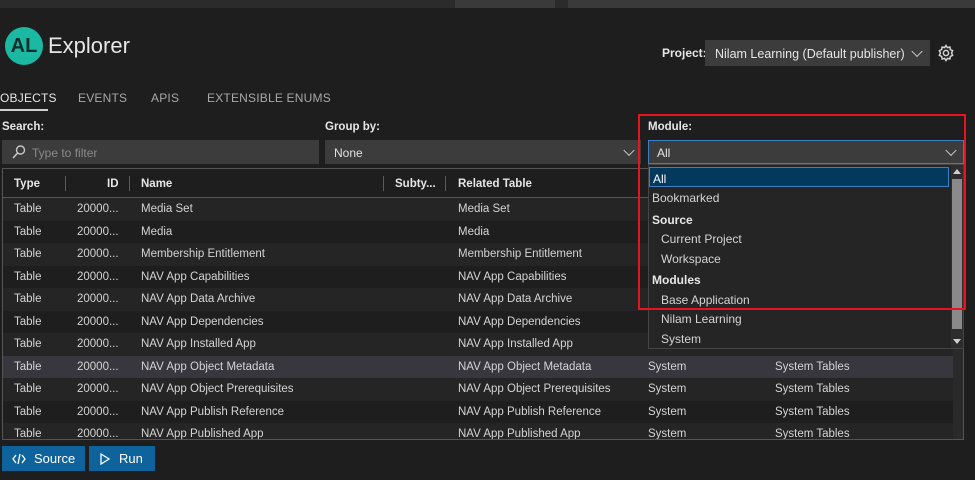 The image size is (975, 480). What do you see at coordinates (156, 184) in the screenshot?
I see `column-name: Name` at bounding box center [156, 184].